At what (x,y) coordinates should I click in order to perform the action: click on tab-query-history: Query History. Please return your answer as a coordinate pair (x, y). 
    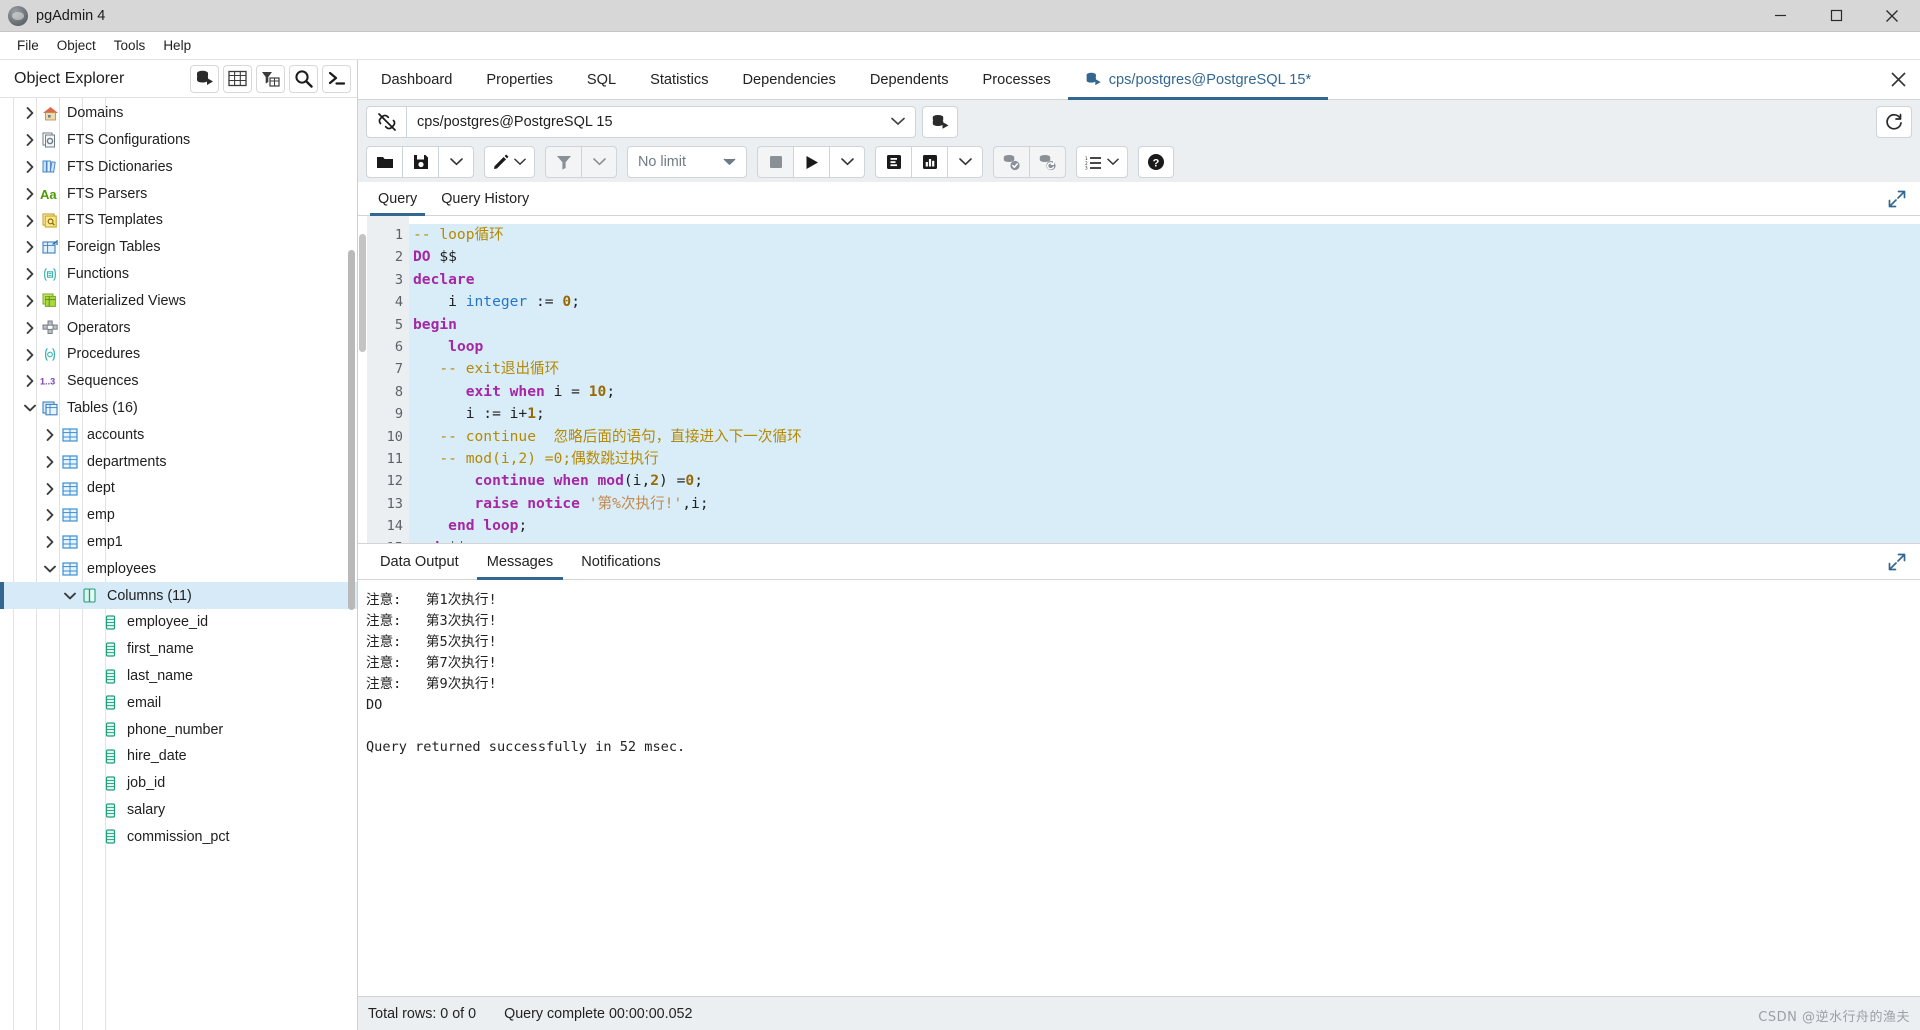
    Looking at the image, I should click on (485, 198).